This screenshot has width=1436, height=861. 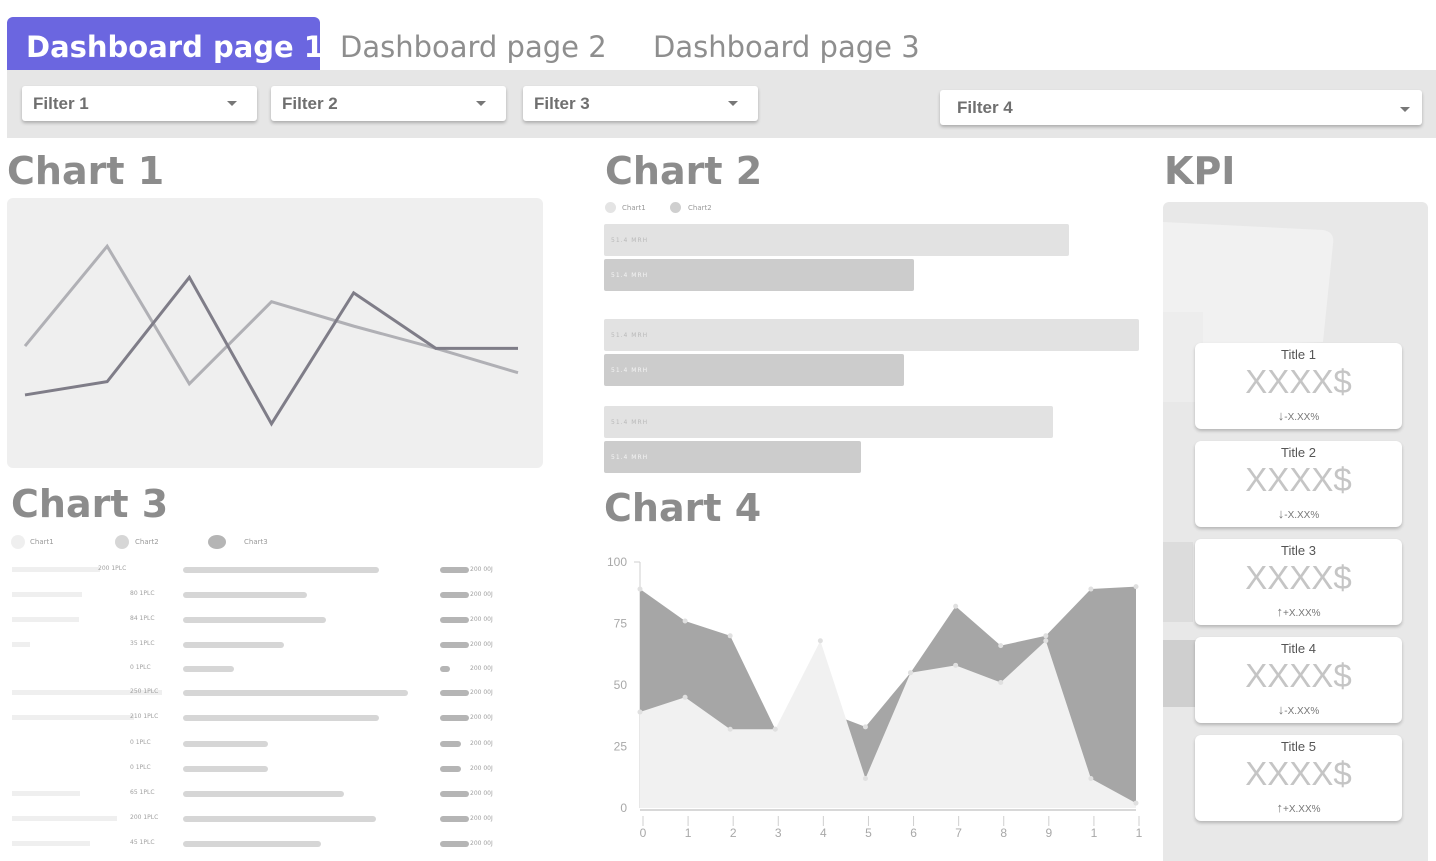 I want to click on chart-4-y-tick-label: 25, so click(x=621, y=747).